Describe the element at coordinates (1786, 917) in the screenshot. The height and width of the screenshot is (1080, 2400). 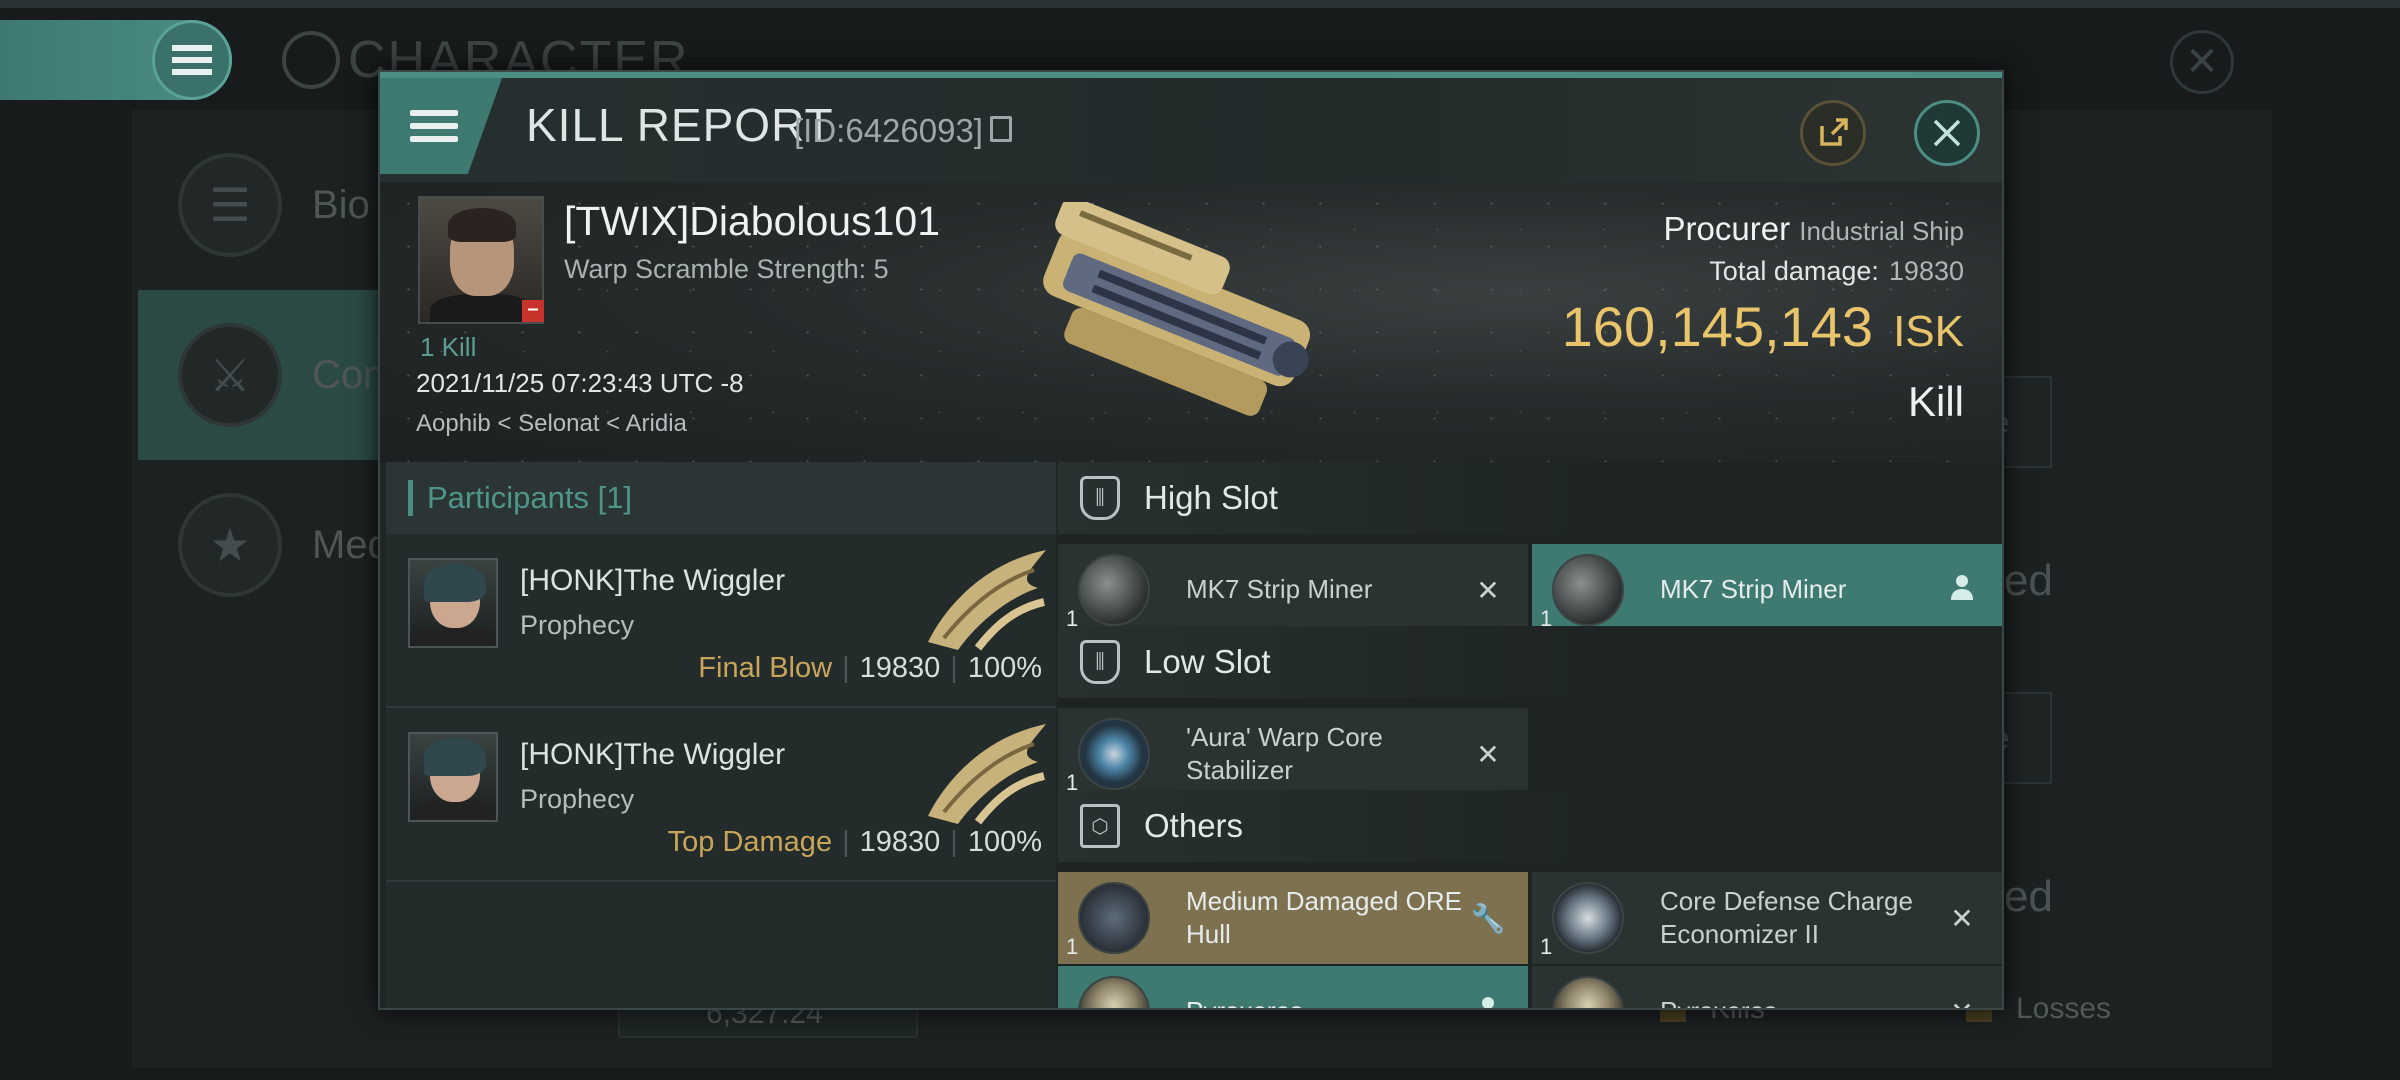
I see `item-name: Core Defense Charge Economizer II` at that location.